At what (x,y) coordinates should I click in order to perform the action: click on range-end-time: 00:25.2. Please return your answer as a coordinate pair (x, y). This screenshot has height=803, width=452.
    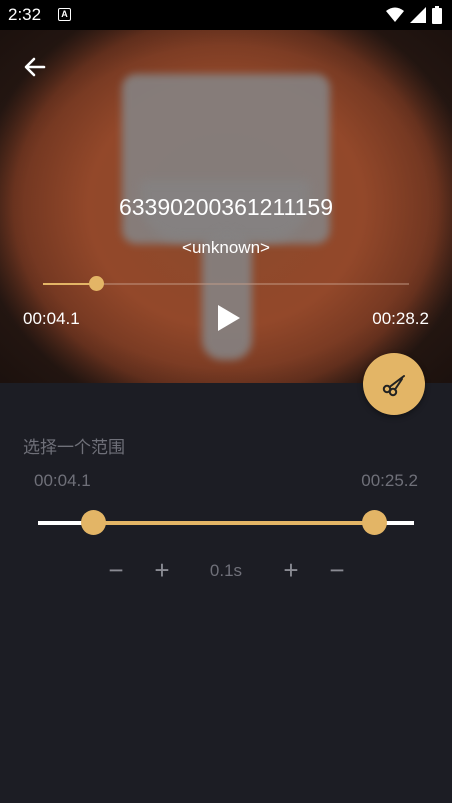
    Looking at the image, I should click on (389, 480).